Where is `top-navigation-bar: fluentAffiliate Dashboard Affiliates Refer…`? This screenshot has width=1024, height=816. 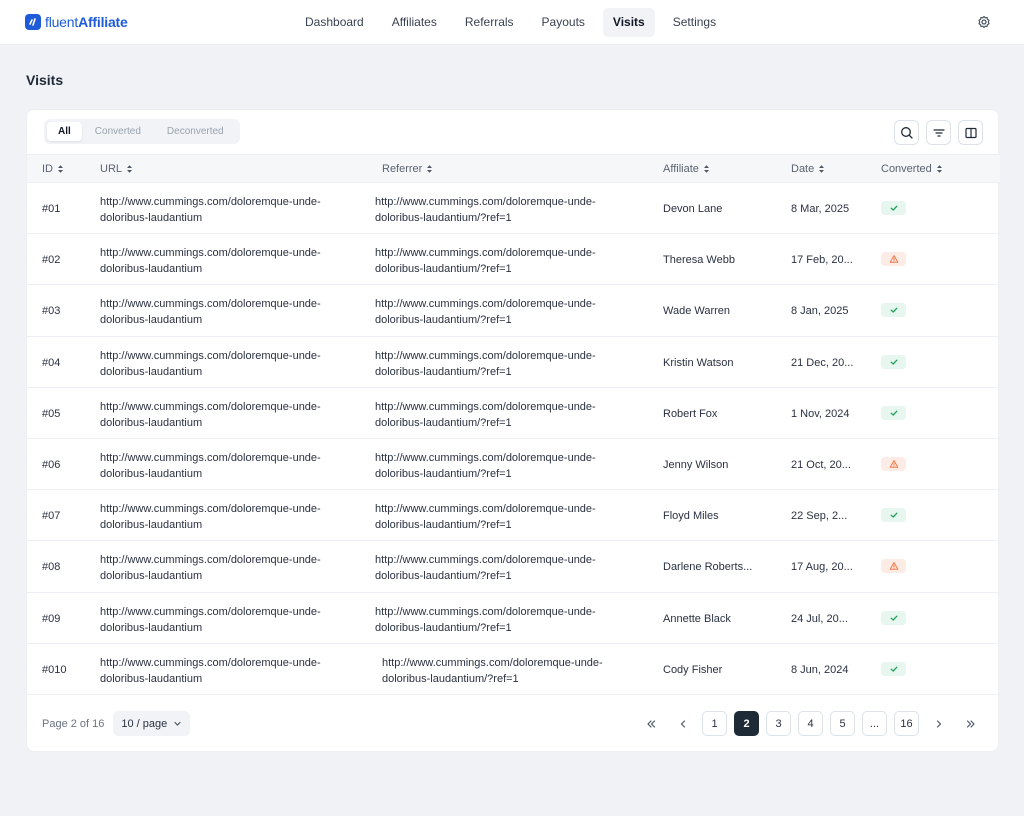
top-navigation-bar: fluentAffiliate Dashboard Affiliates Refer… is located at coordinates (512, 22).